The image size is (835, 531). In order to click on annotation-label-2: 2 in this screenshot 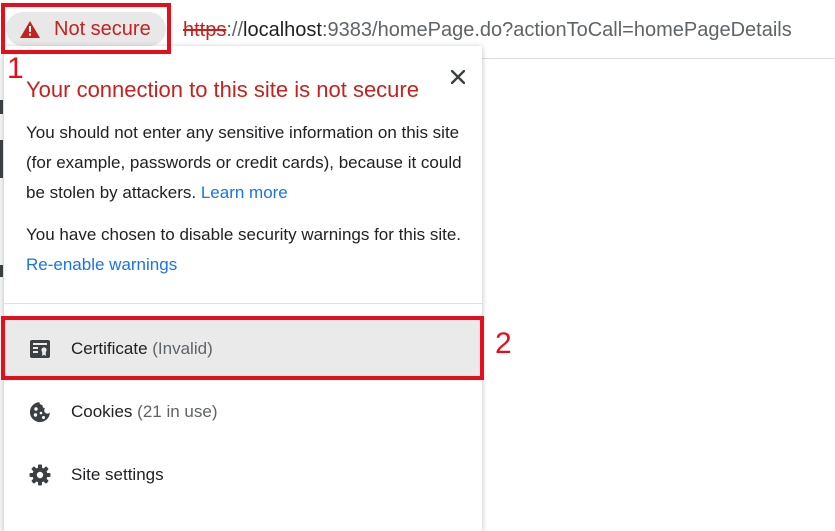, I will do `click(503, 343)`.